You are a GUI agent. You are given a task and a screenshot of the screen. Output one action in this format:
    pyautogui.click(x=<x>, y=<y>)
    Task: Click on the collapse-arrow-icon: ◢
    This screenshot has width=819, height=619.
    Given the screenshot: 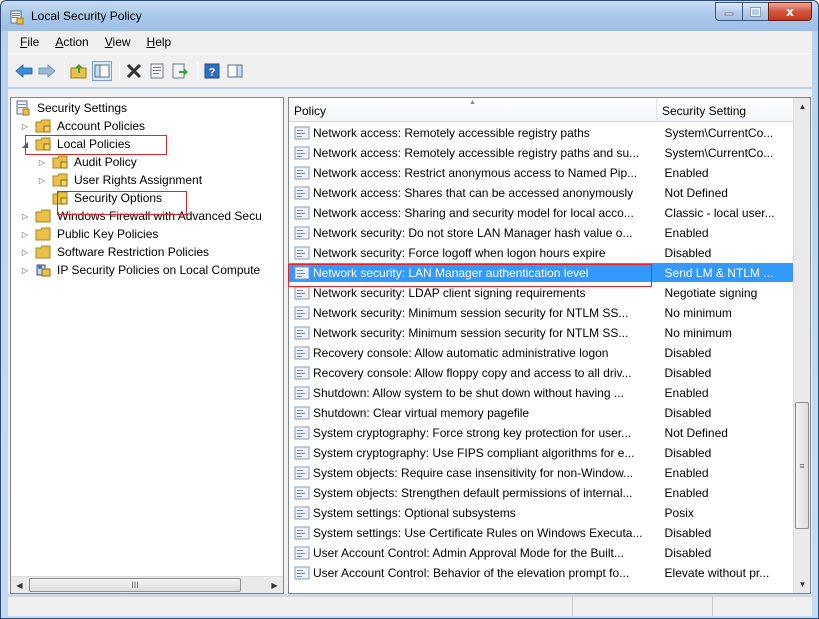 What is the action you would take?
    pyautogui.click(x=25, y=144)
    